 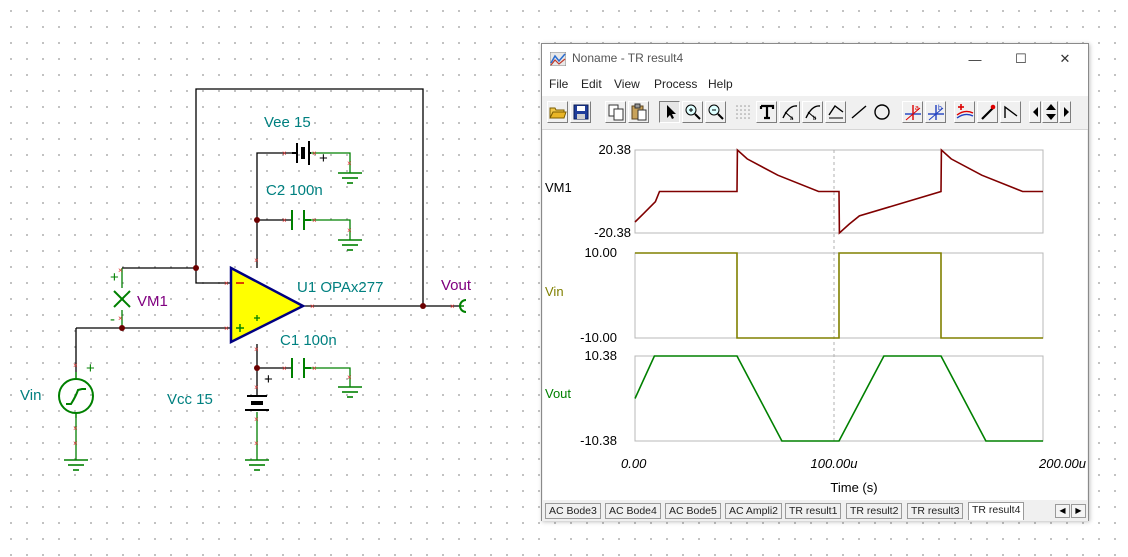 What do you see at coordinates (964, 112) in the screenshot?
I see `add-curve-button` at bounding box center [964, 112].